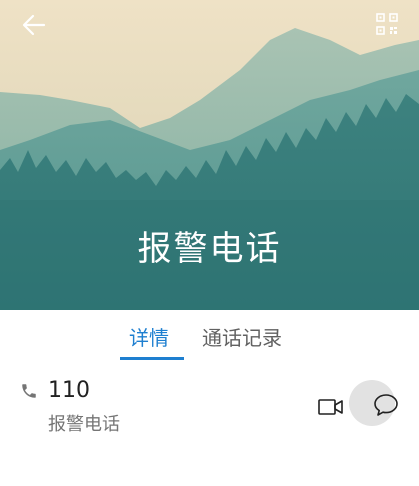 The width and height of the screenshot is (419, 486). Describe the element at coordinates (84, 424) in the screenshot. I see `phone-number-label: 报警电话` at that location.